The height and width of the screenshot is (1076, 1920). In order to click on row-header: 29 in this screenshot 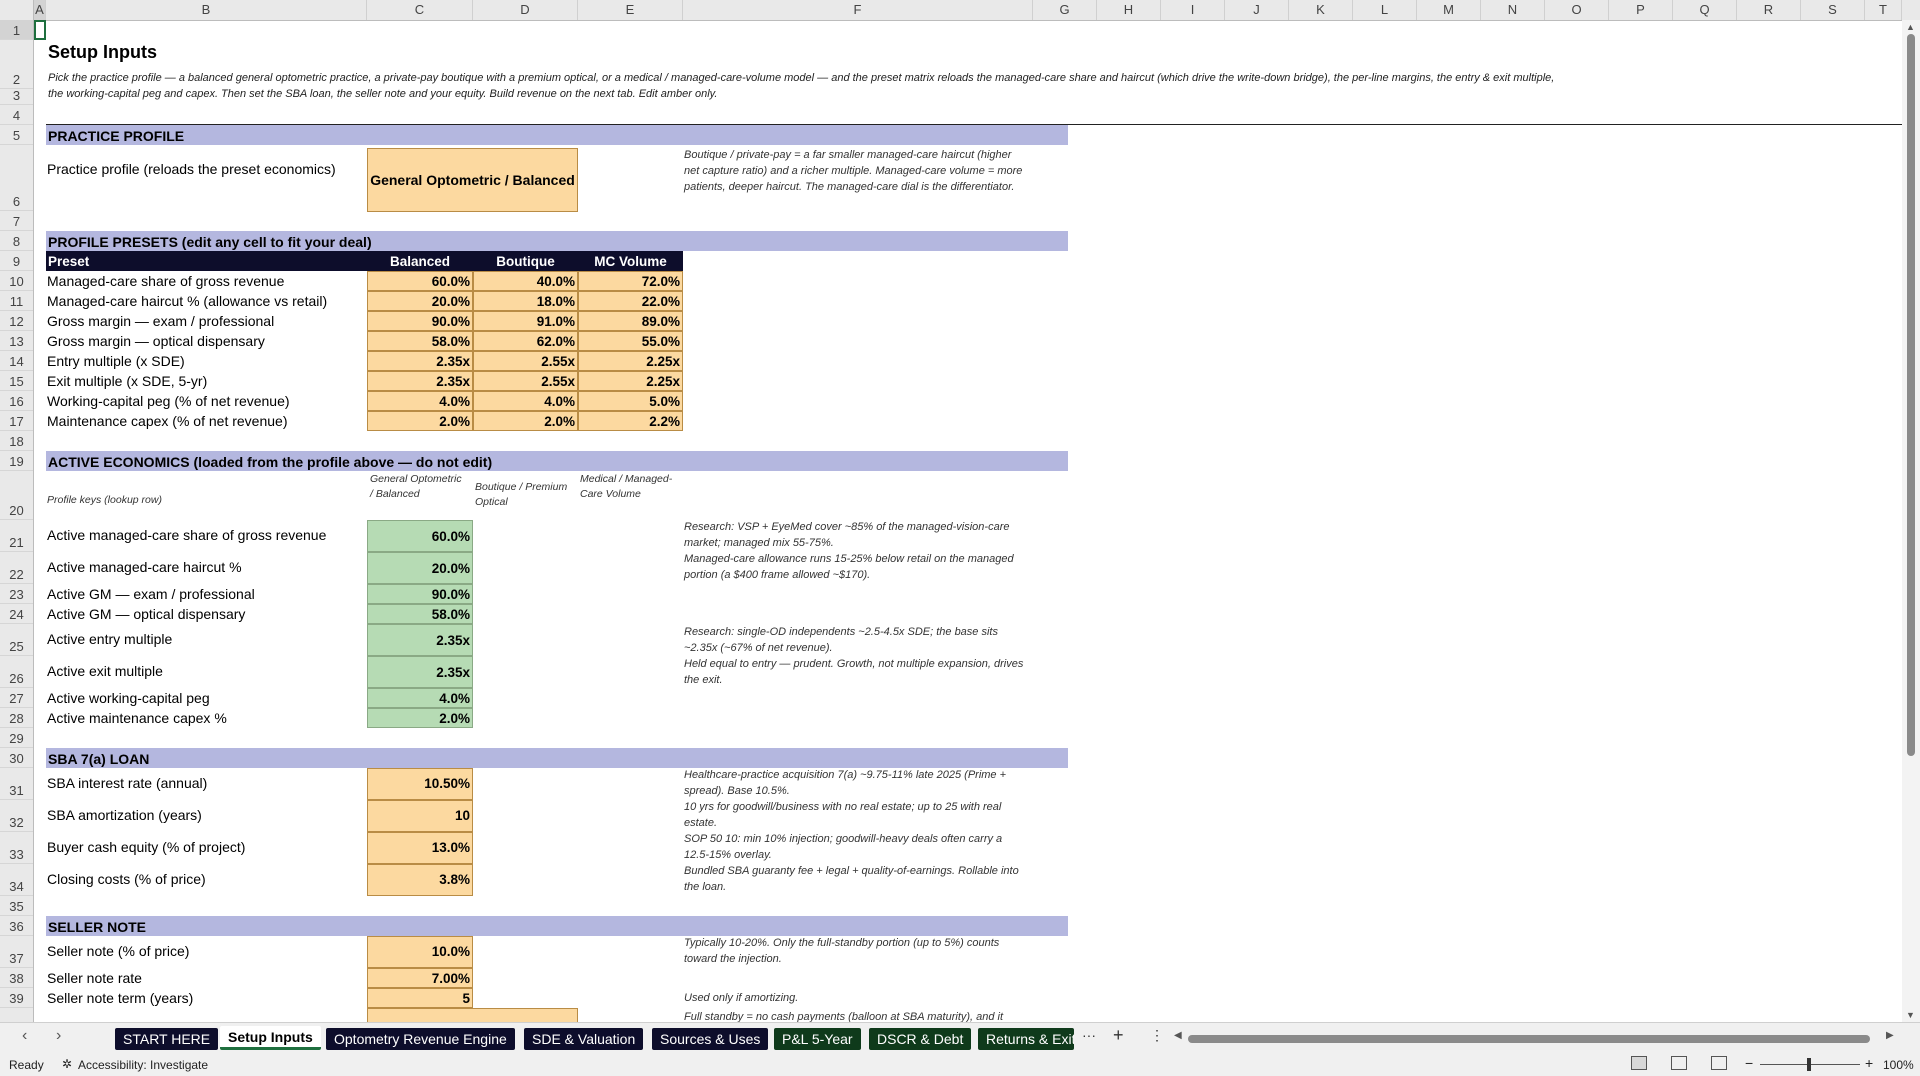, I will do `click(16, 738)`.